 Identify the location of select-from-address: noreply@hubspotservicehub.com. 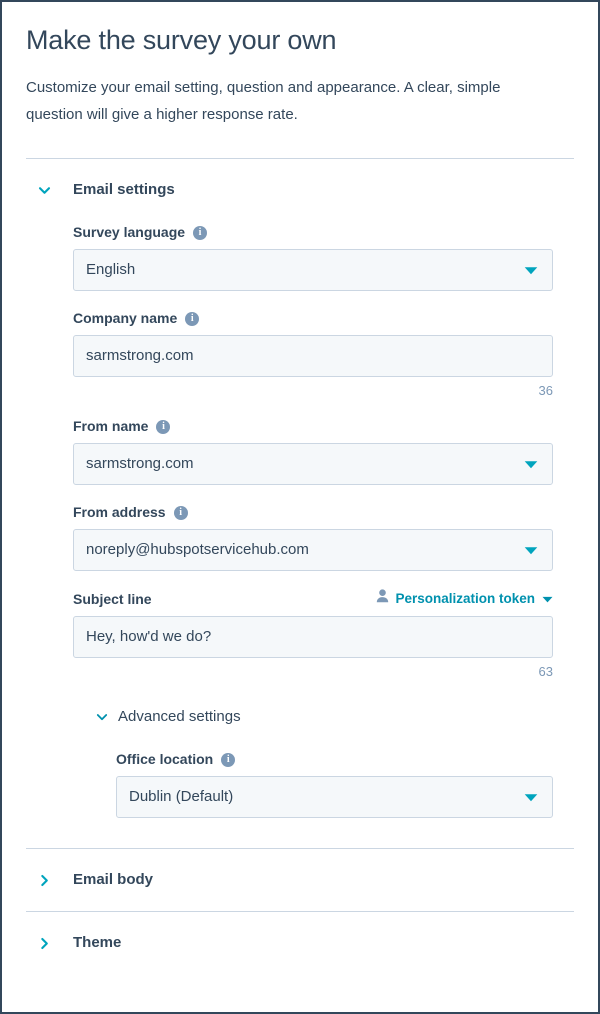
(313, 550).